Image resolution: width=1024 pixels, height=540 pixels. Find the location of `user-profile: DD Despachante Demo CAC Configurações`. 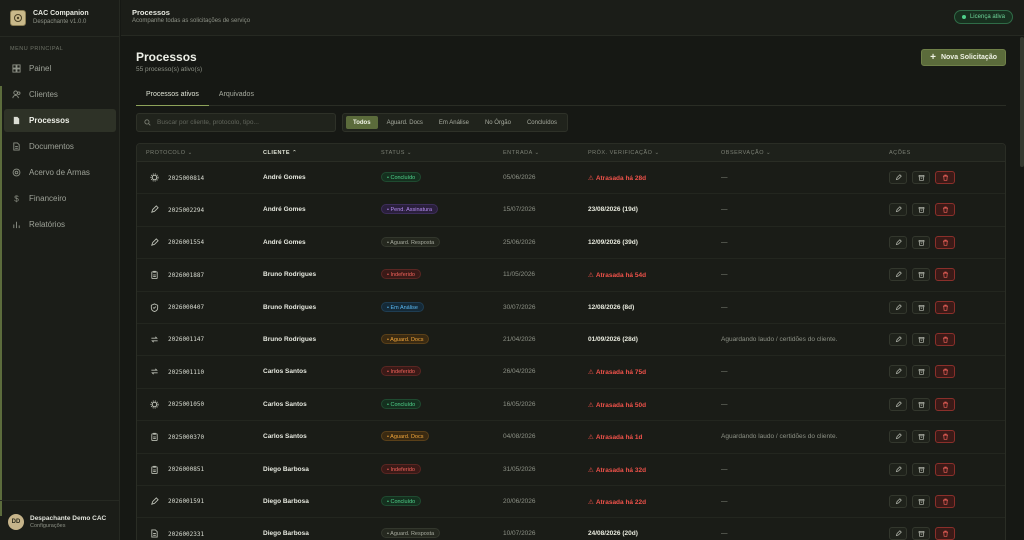

user-profile: DD Despachante Demo CAC Configurações is located at coordinates (57, 522).